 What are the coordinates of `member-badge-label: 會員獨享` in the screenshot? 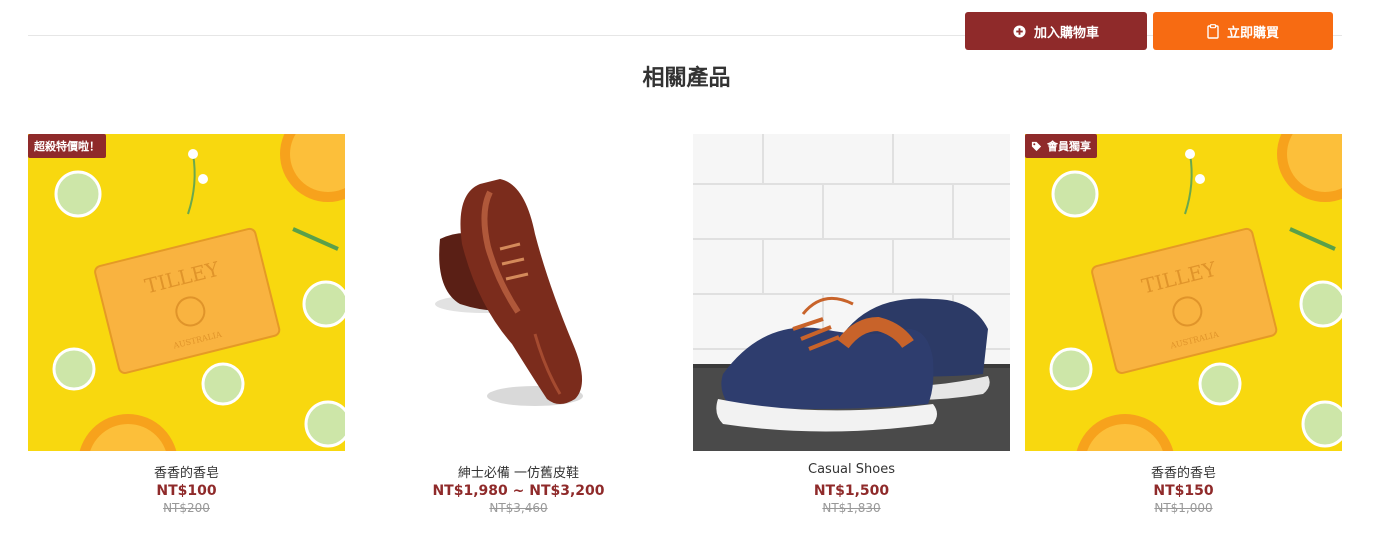 It's located at (1069, 146).